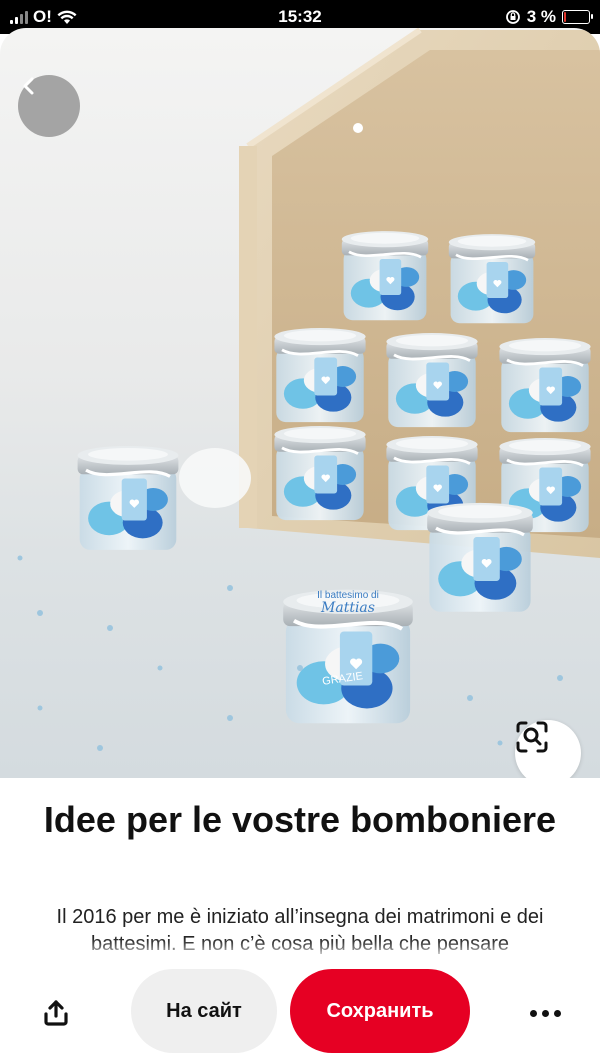 The height and width of the screenshot is (1064, 600). I want to click on battery-level, so click(565, 17).